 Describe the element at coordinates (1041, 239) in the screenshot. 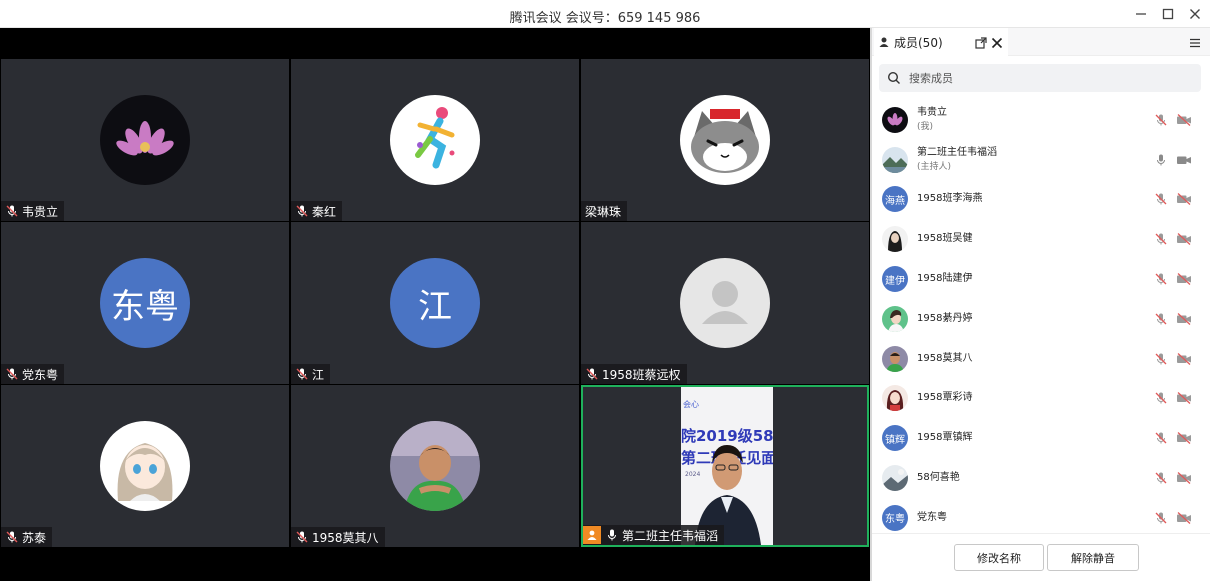

I see `member-row: 1958班吴健` at that location.